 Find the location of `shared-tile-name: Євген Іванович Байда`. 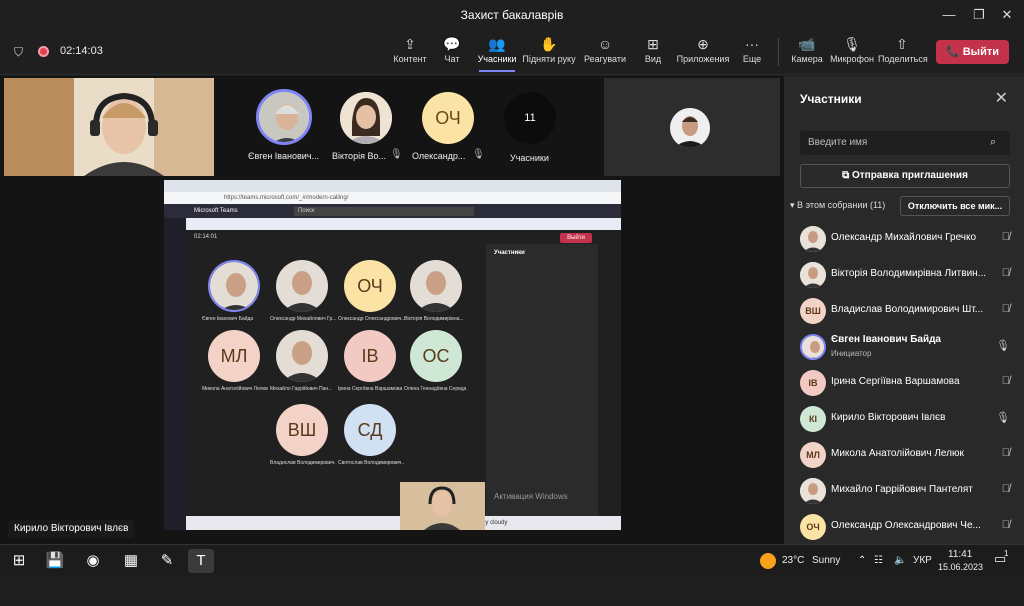

shared-tile-name: Євген Іванович Байда is located at coordinates (228, 319).